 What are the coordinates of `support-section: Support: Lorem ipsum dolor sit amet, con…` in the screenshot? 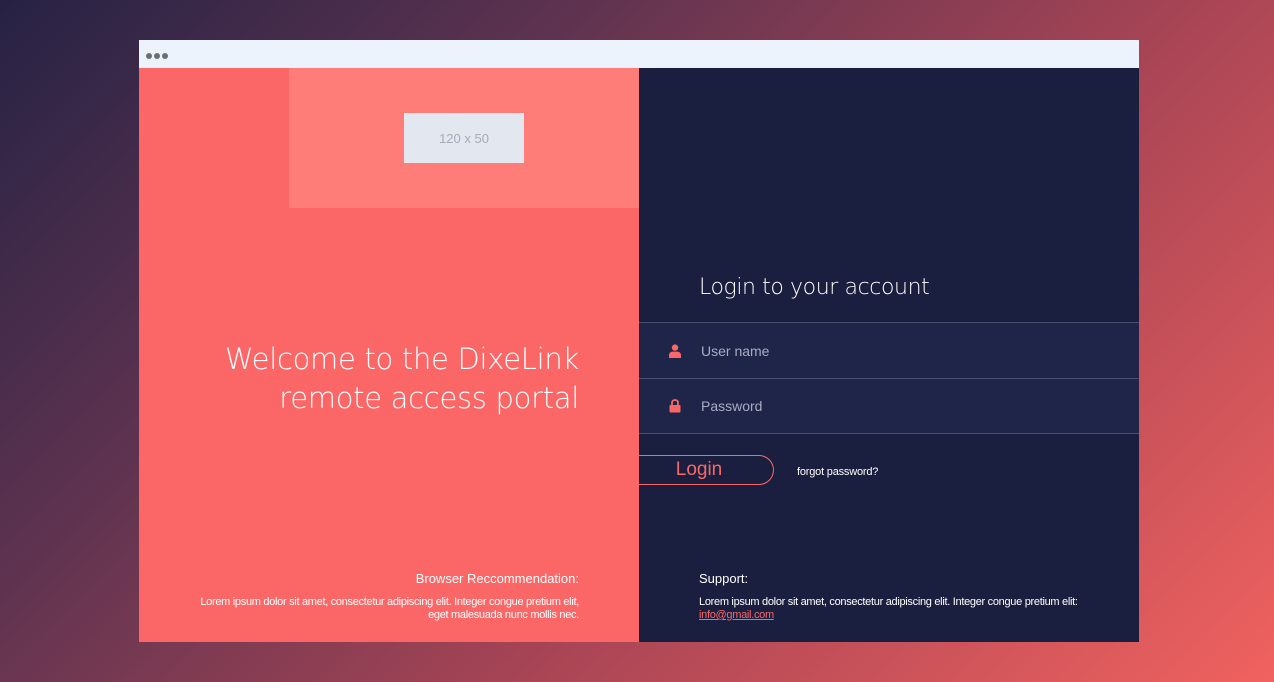 It's located at (899, 596).